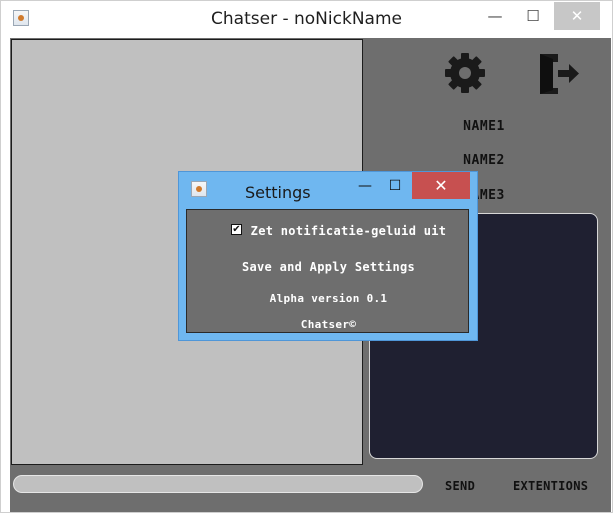  Describe the element at coordinates (559, 73) in the screenshot. I see `exit-icon` at that location.